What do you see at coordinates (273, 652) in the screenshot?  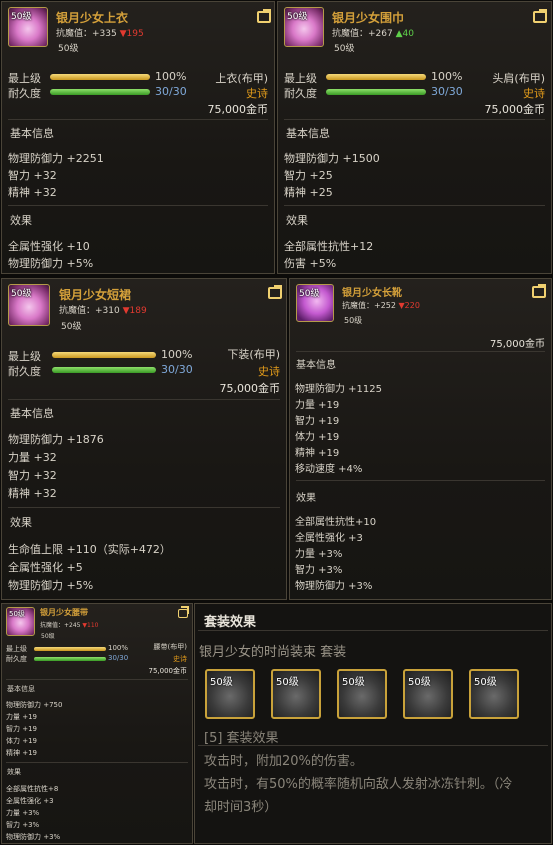 I see `set-name: 银月少女的时尚装束 套装` at bounding box center [273, 652].